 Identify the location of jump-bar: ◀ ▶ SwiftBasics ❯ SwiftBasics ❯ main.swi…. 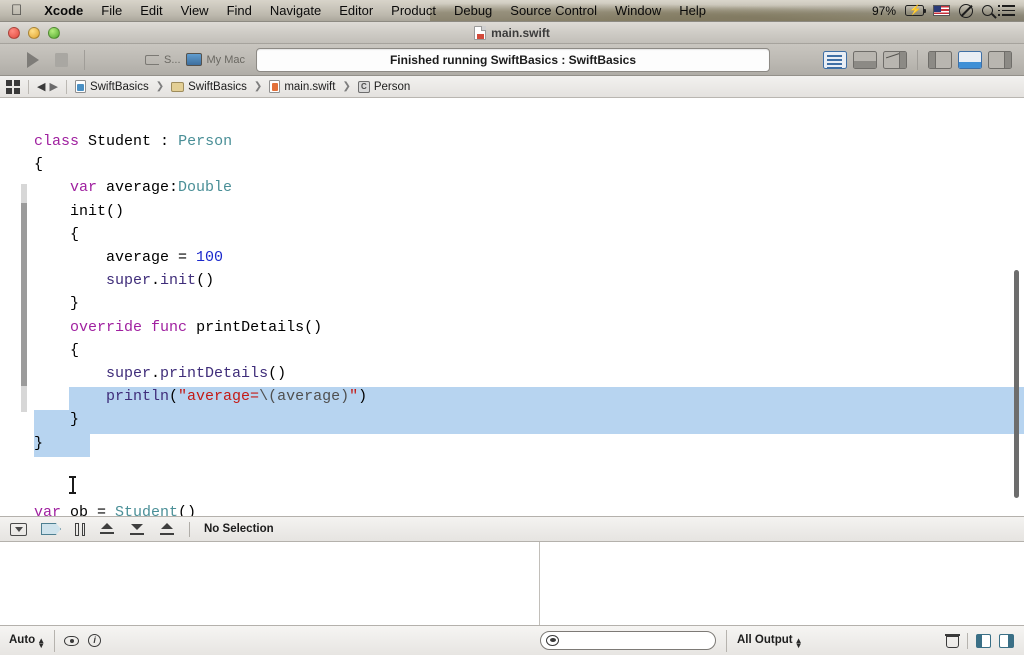
(512, 87).